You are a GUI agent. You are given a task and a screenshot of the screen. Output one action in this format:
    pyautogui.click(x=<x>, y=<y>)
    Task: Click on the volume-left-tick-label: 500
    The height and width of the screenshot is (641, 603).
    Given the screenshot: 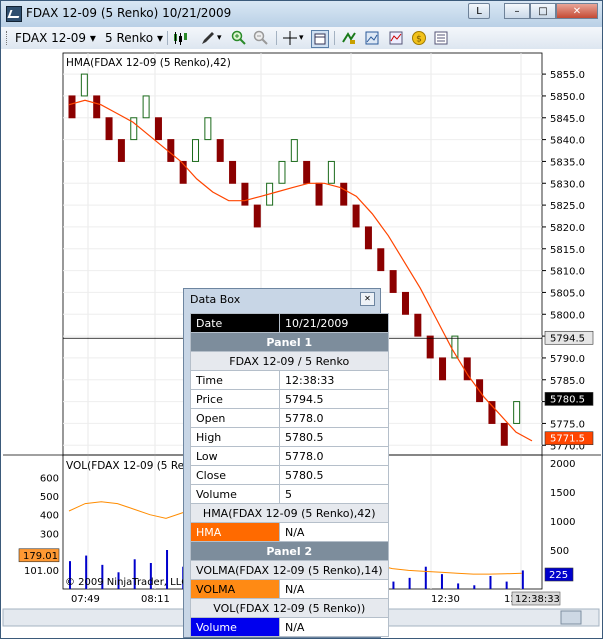 What is the action you would take?
    pyautogui.click(x=49, y=497)
    